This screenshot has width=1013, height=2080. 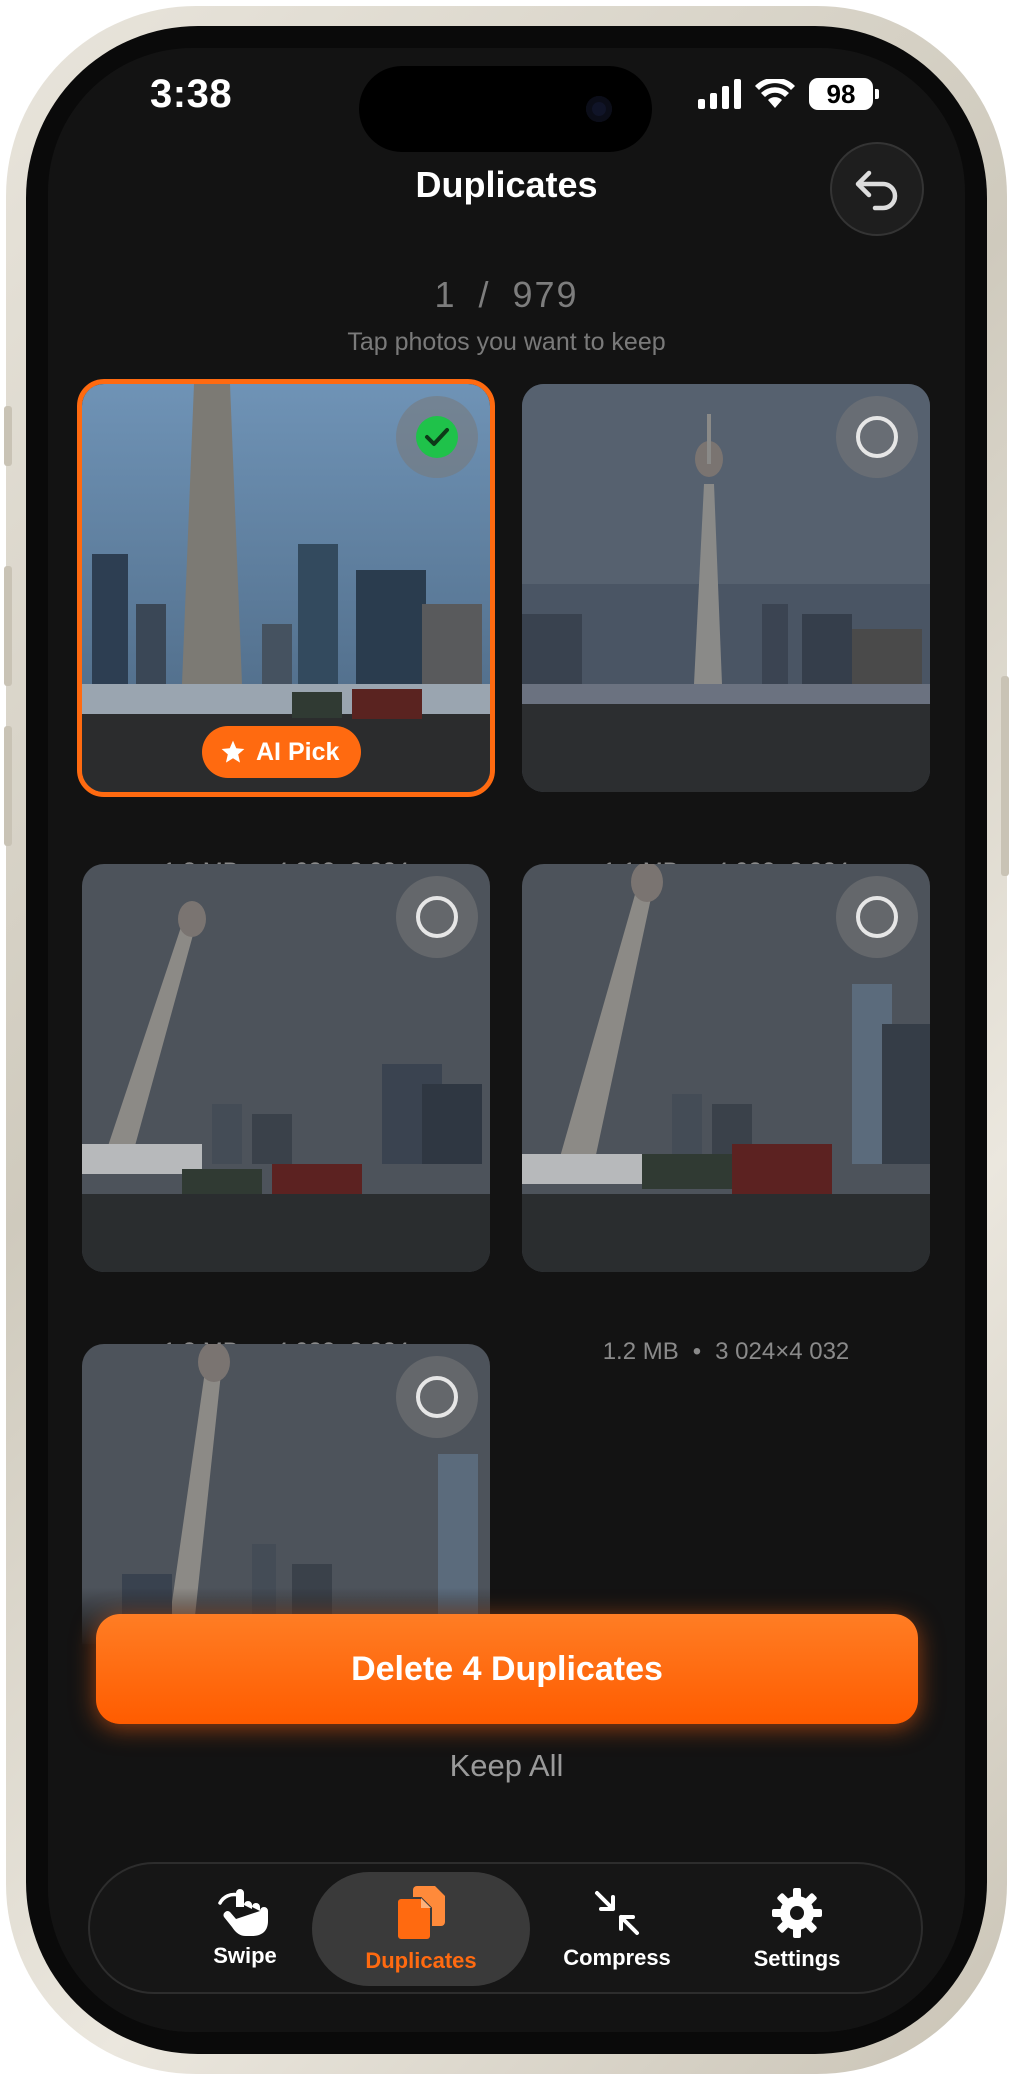 I want to click on tab-duplicates: Duplicates, so click(x=421, y=1929).